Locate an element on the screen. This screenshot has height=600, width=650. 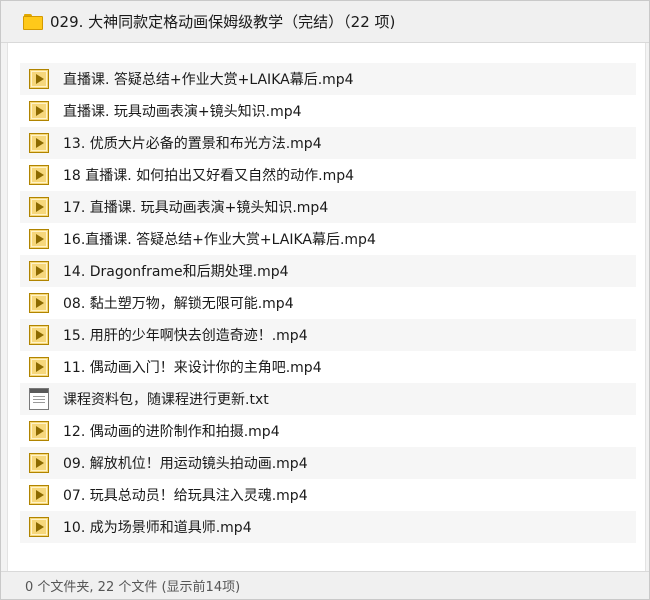
file-row: 15. 用肝的少年啊快去创造奇迹！.mp4 is located at coordinates (328, 335).